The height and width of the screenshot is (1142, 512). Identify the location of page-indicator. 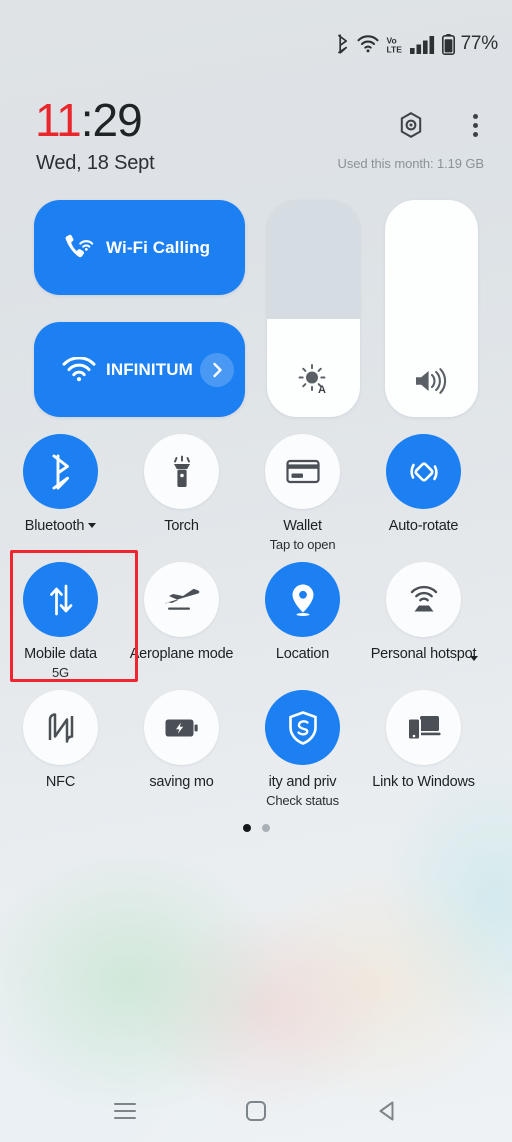
(256, 828).